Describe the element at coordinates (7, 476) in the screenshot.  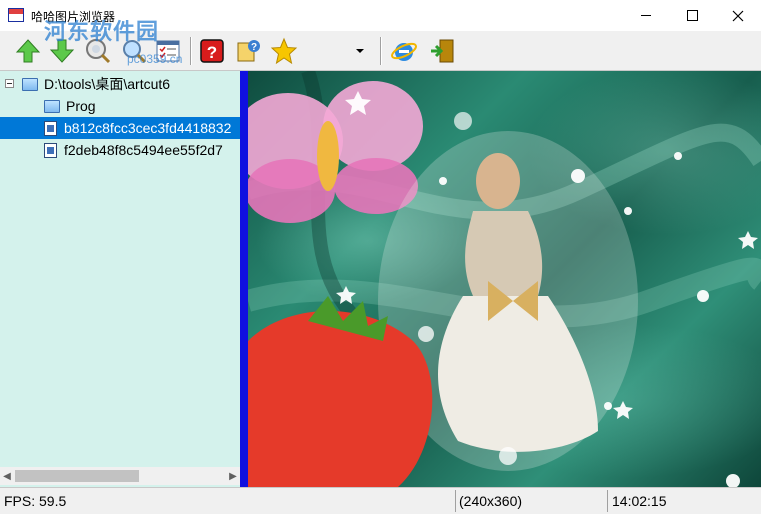
I see `scroll-left-icon: ◀` at that location.